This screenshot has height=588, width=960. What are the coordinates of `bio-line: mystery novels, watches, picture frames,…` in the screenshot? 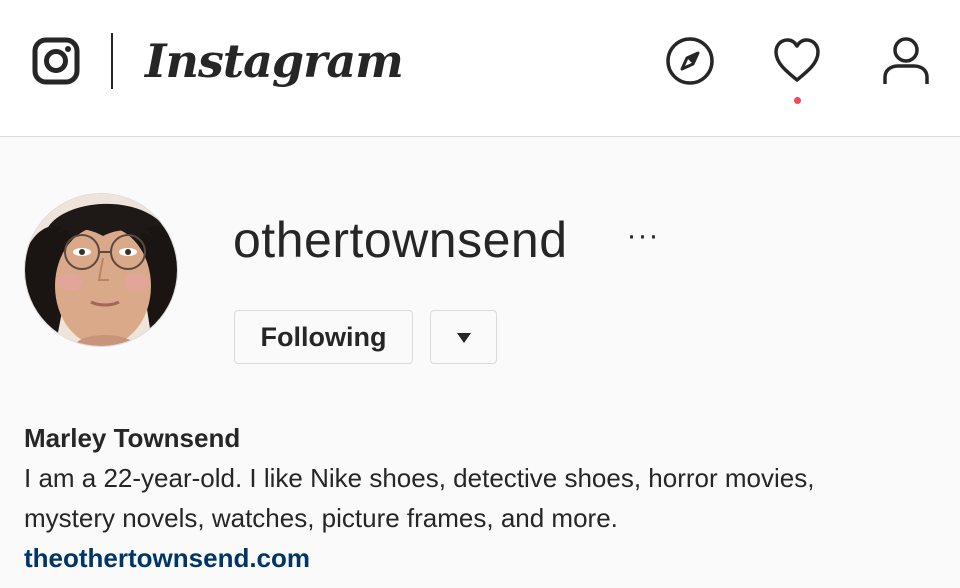 It's located at (321, 518).